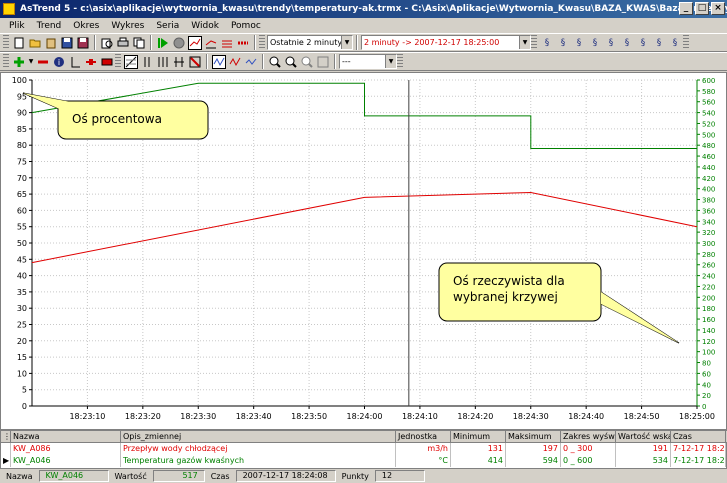 The width and height of the screenshot is (727, 483). I want to click on print-icon, so click(123, 43).